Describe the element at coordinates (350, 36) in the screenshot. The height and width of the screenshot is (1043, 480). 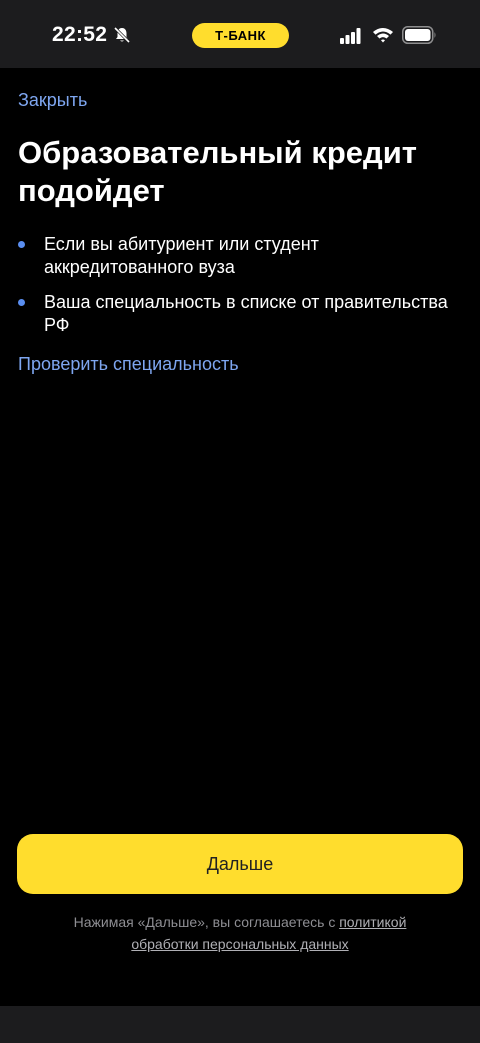
I see `cellular-signal-icon` at that location.